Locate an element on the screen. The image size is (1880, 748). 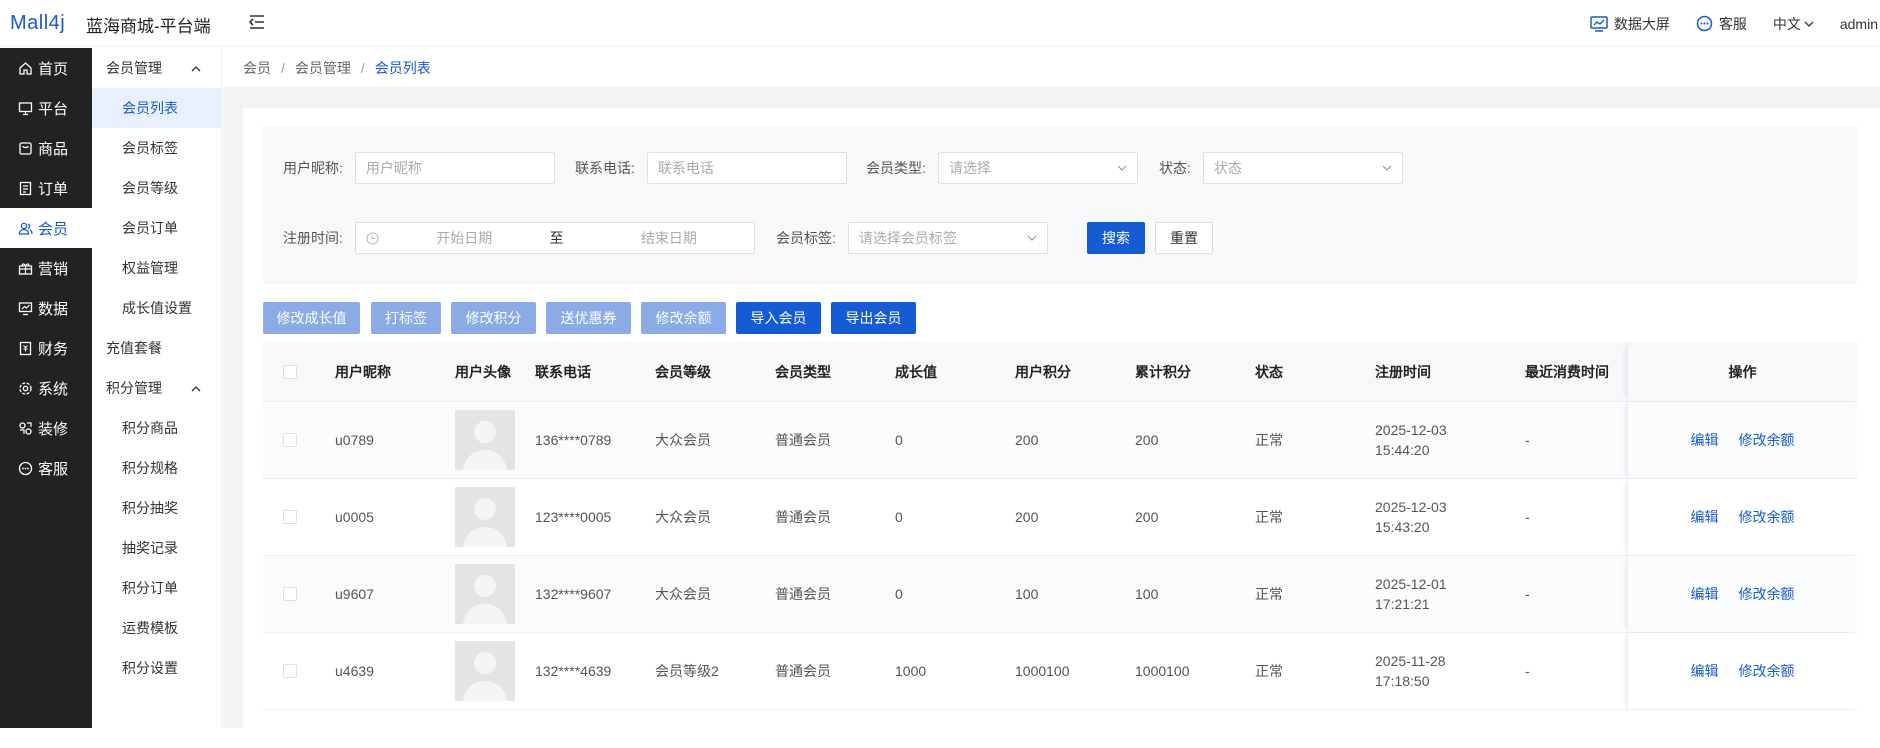
cell-last-consume: - is located at coordinates (1527, 517).